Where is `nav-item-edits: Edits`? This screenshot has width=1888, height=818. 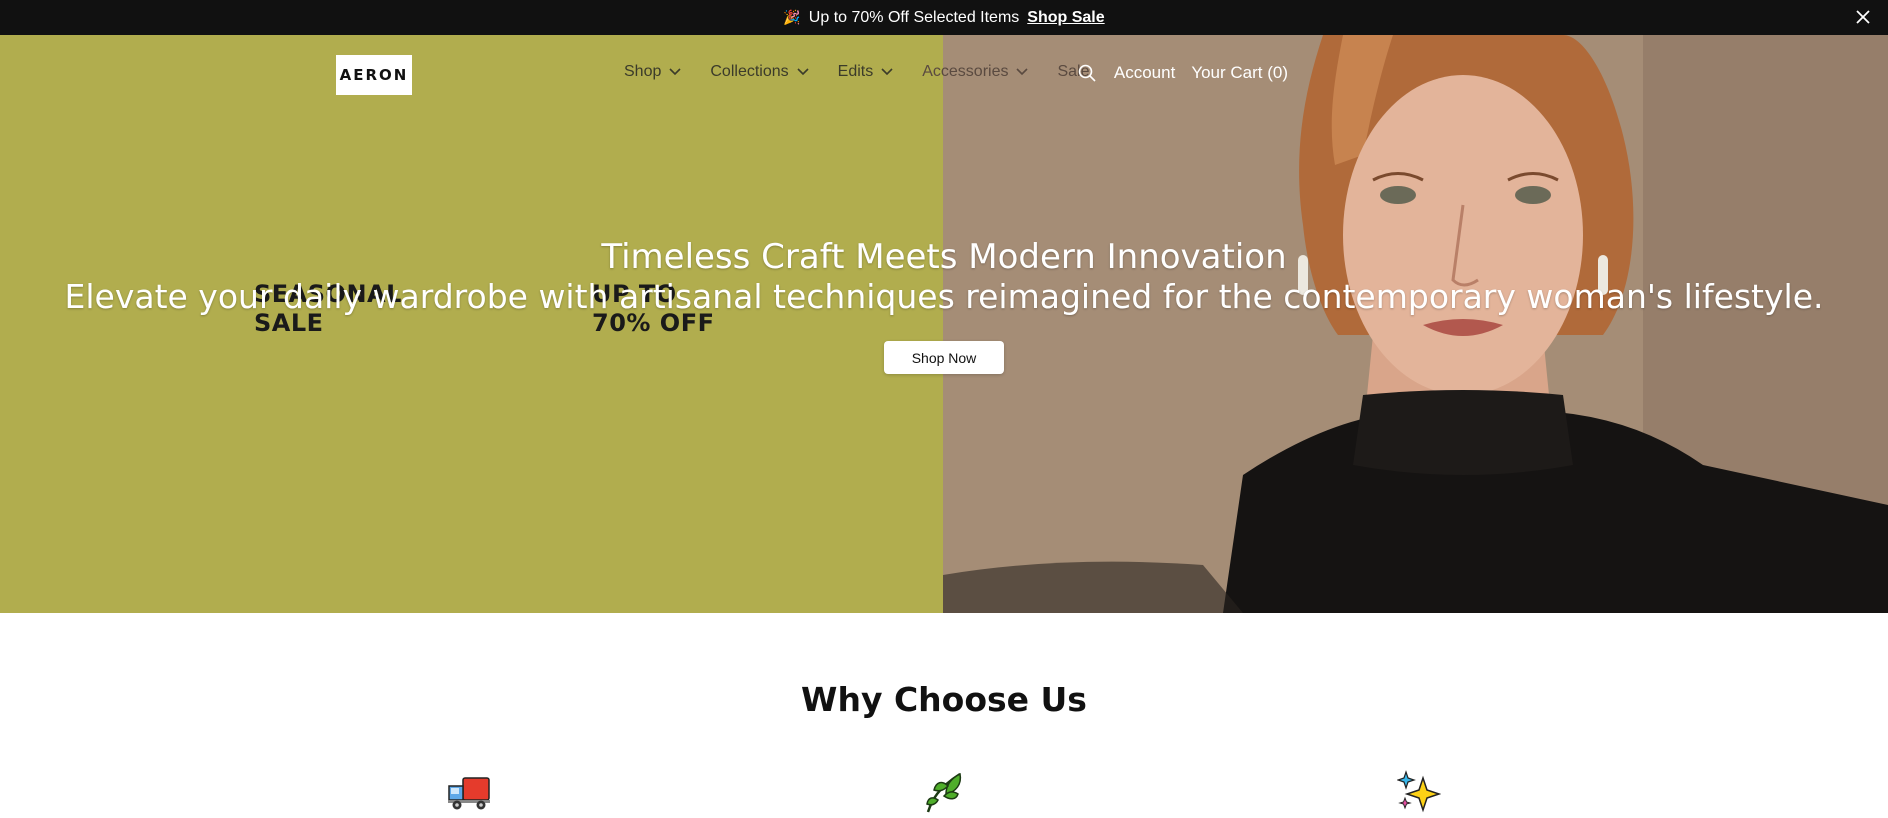 nav-item-edits: Edits is located at coordinates (866, 72).